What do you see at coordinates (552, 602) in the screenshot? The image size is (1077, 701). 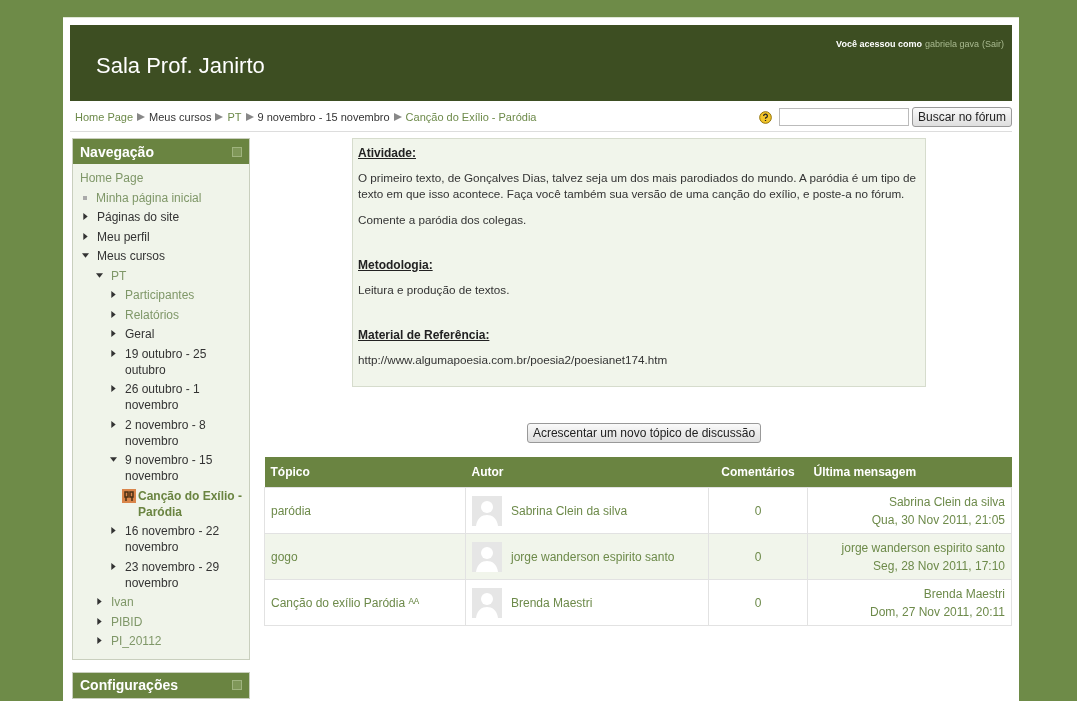 I see `author-link: Brenda Maestri` at bounding box center [552, 602].